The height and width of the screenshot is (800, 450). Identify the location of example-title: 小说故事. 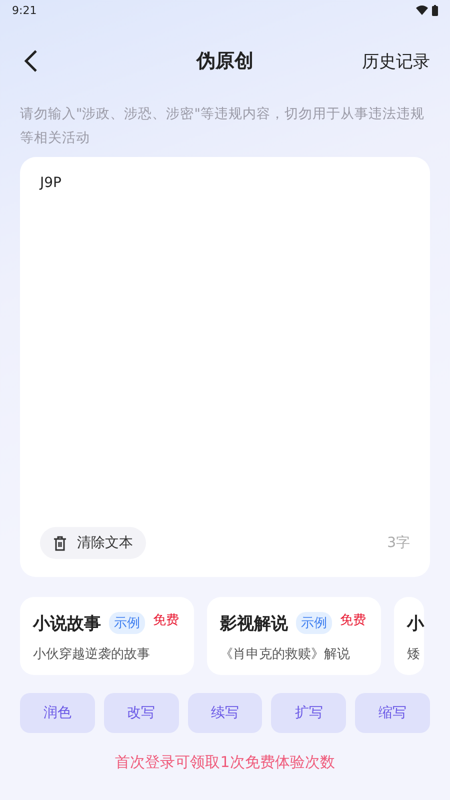
(67, 623).